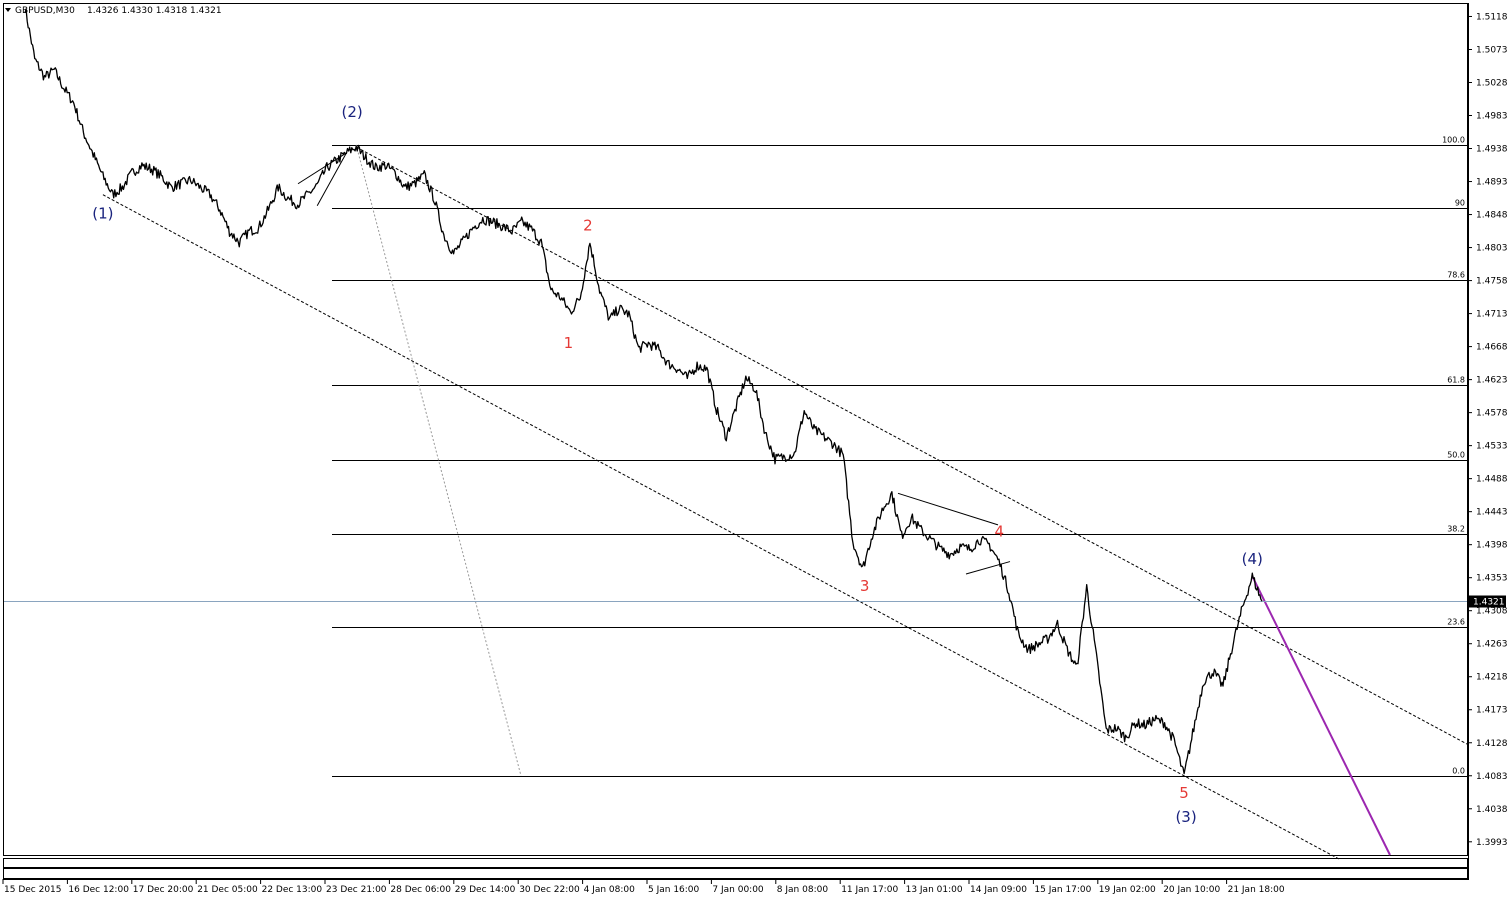 Image resolution: width=1507 pixels, height=900 pixels. I want to click on y-tick-label: 1.4533, so click(1491, 447).